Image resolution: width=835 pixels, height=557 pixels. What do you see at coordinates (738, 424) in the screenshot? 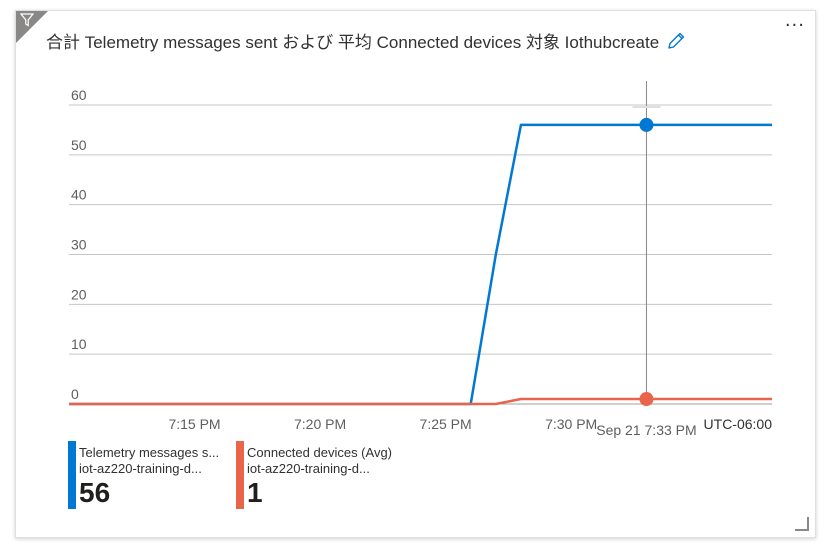
I see `timezone-label: UTC-06:00` at bounding box center [738, 424].